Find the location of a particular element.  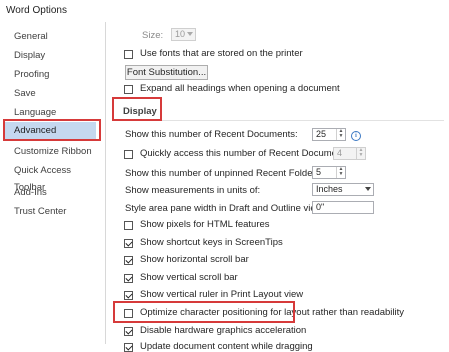

sidebar-item-language: Language is located at coordinates (50, 112).